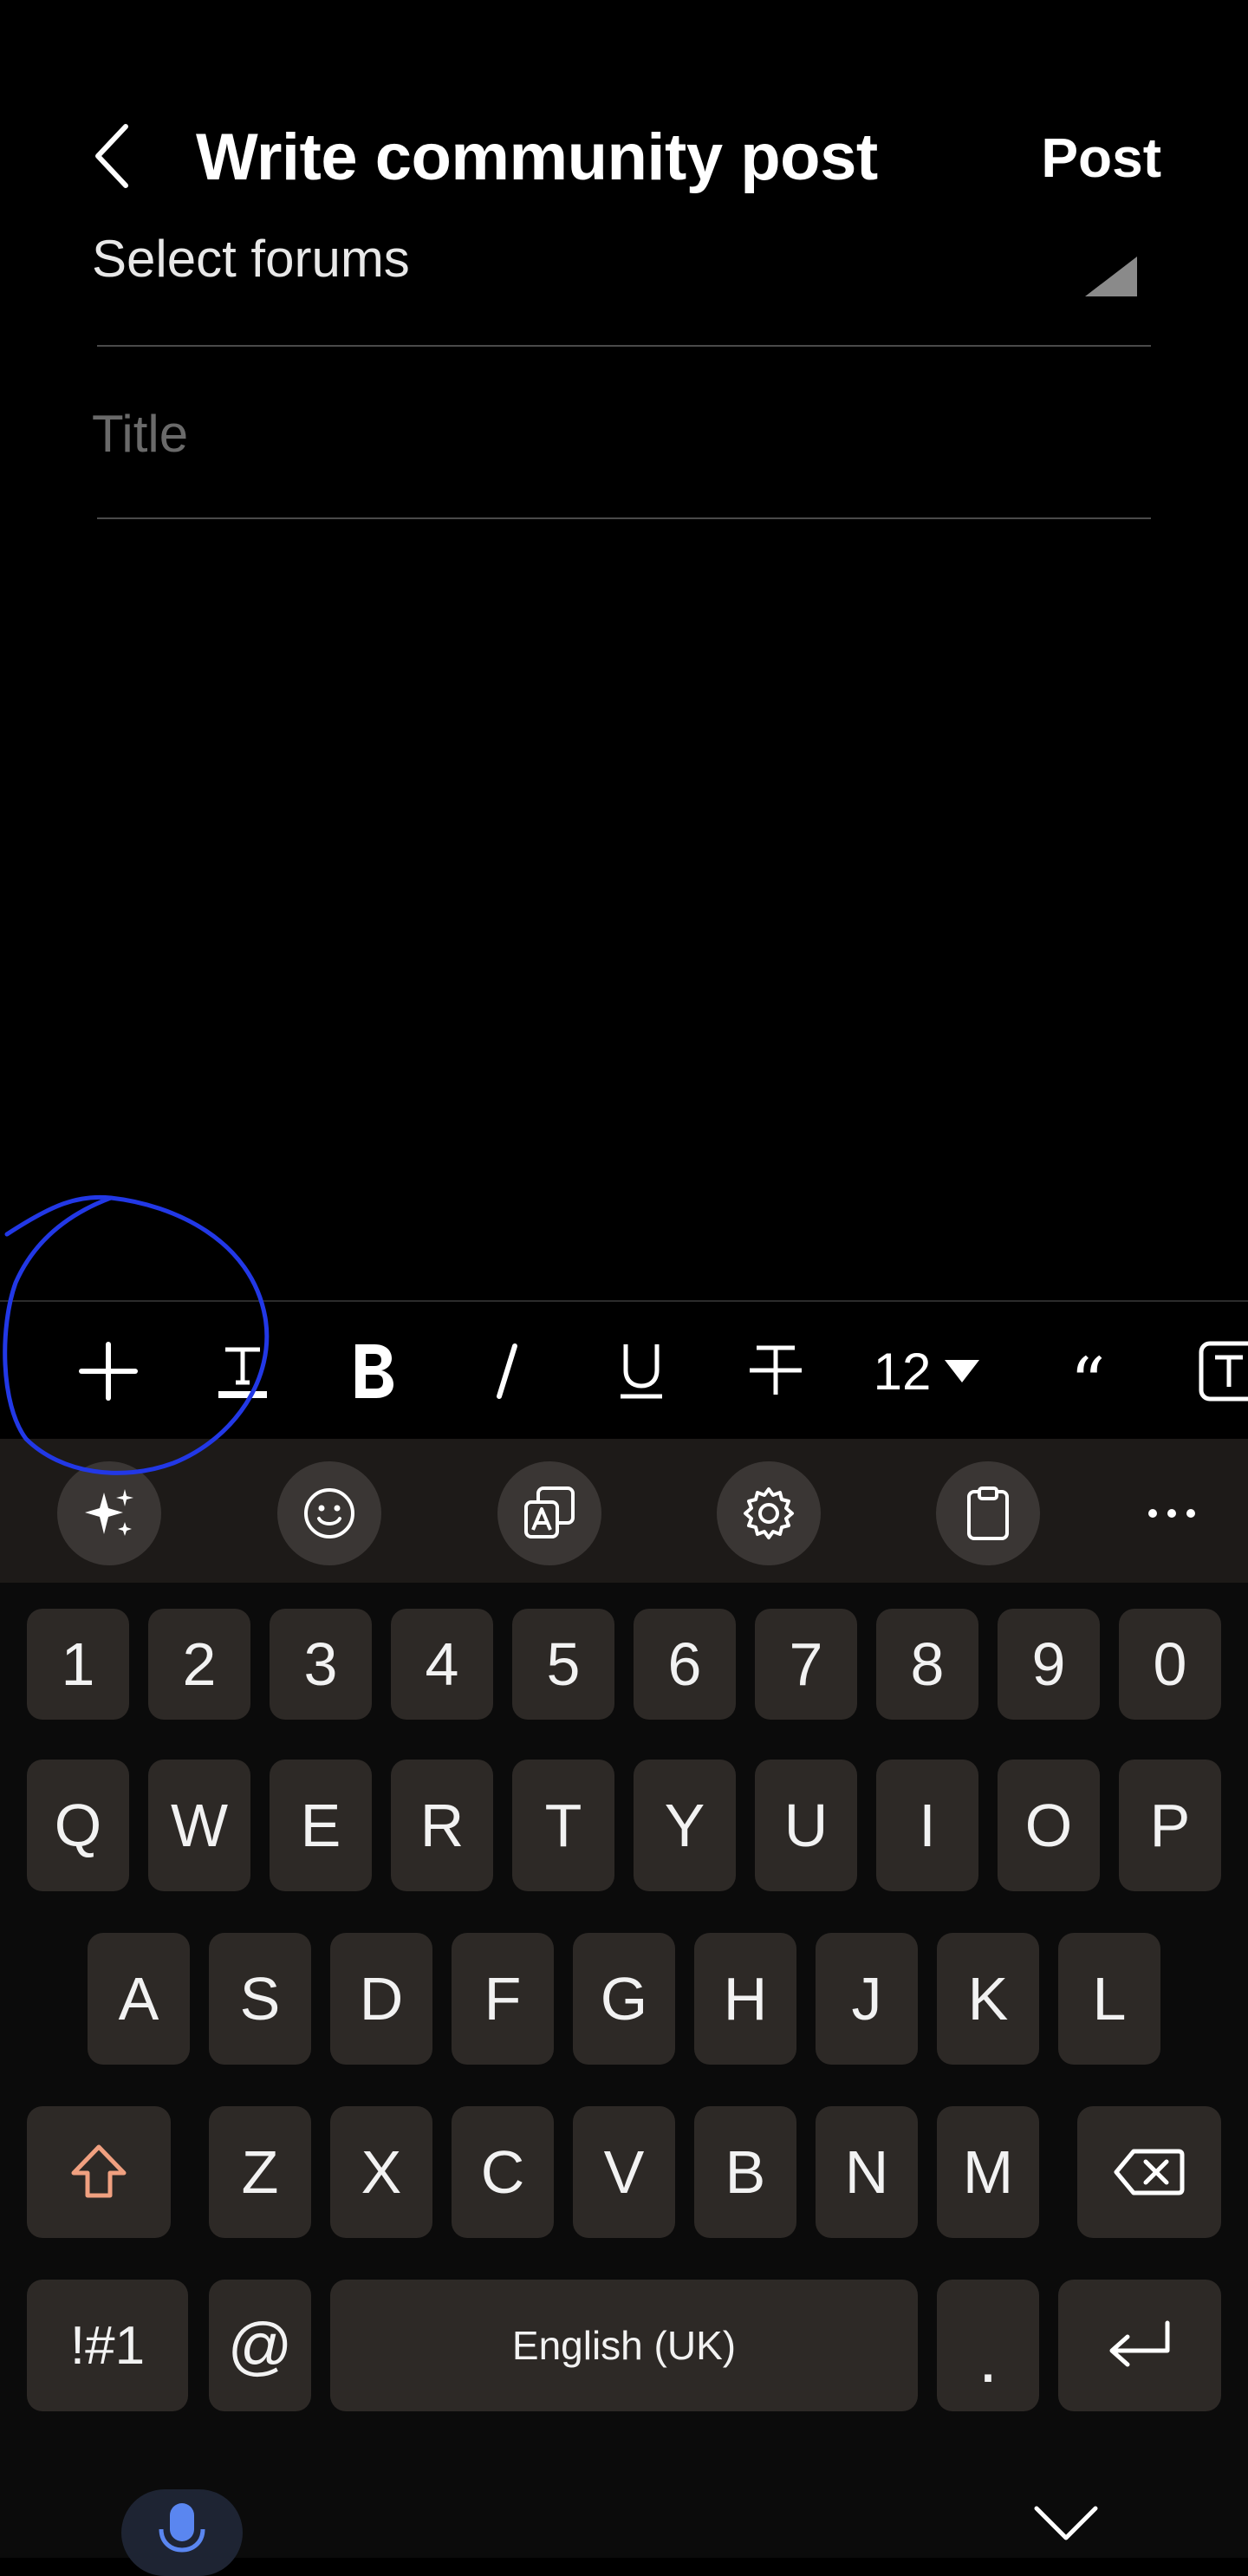 The width and height of the screenshot is (1248, 2576). I want to click on chevron-left-icon, so click(111, 156).